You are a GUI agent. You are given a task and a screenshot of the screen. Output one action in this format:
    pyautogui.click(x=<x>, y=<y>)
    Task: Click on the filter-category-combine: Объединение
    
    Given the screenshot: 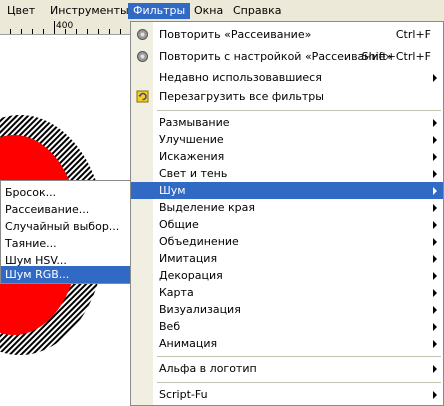 What is the action you would take?
    pyautogui.click(x=287, y=241)
    